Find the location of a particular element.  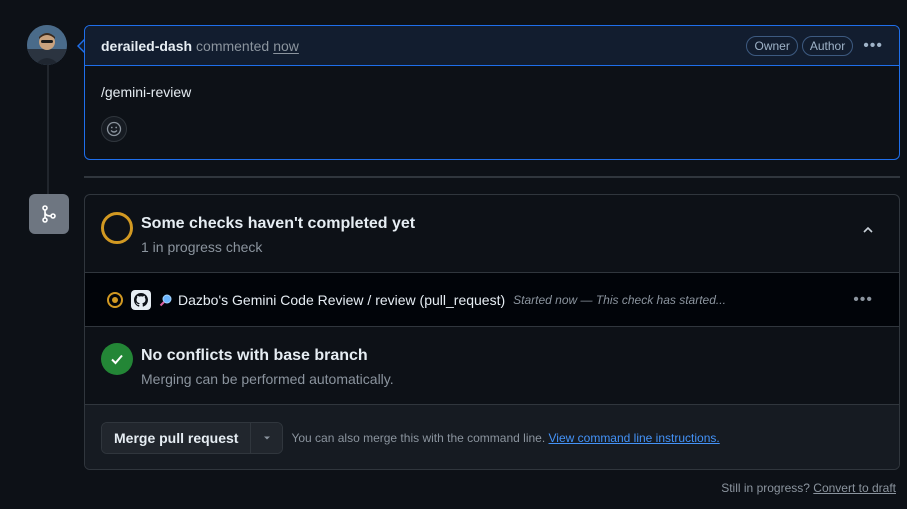

comment-timestamp: now is located at coordinates (286, 46).